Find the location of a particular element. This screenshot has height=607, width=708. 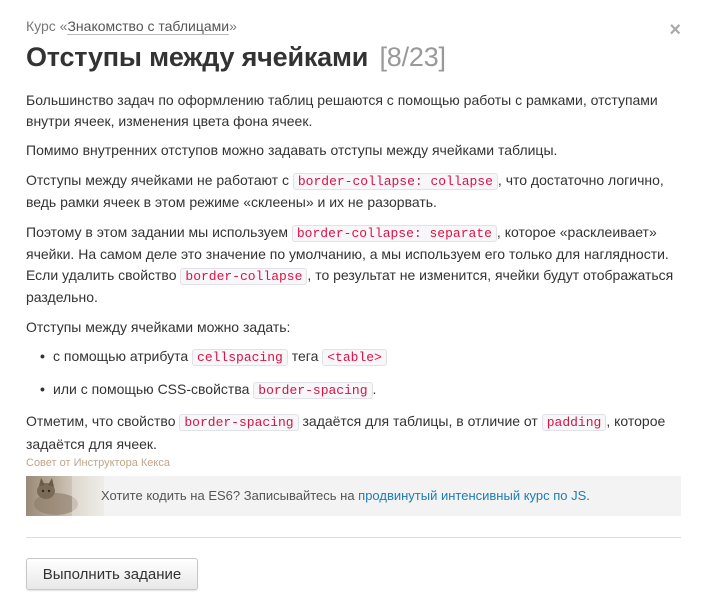

text: Хотите кодить на ES6? Записывайтесь на is located at coordinates (230, 495).